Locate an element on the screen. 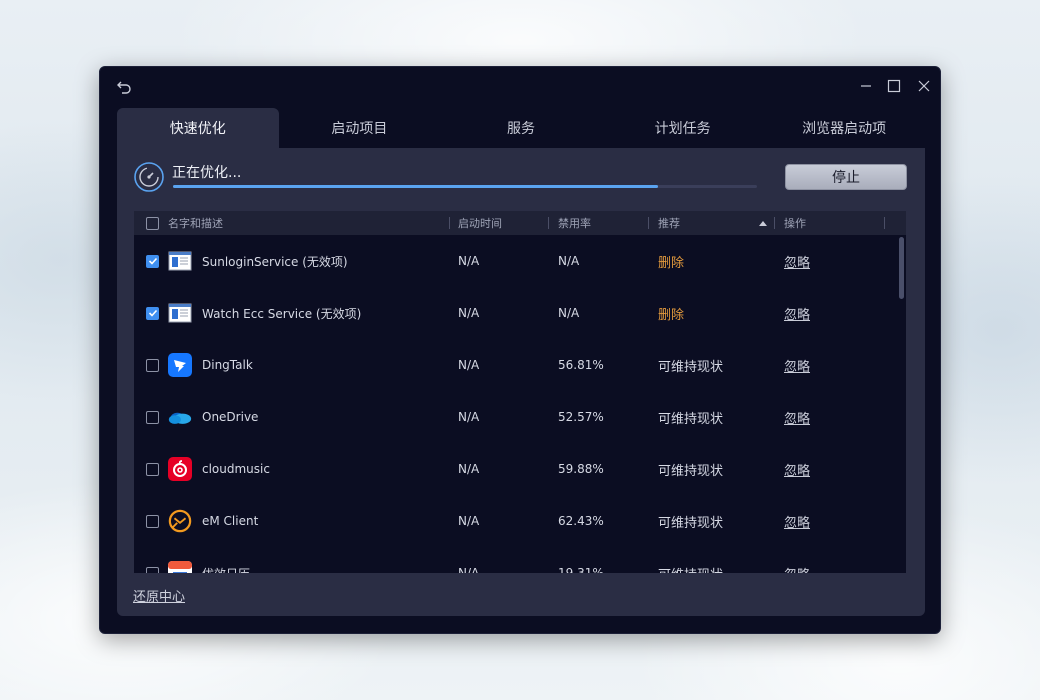 Image resolution: width=1040 pixels, height=700 pixels. tab-scheduled-tasks: 计划任务 is located at coordinates (683, 128).